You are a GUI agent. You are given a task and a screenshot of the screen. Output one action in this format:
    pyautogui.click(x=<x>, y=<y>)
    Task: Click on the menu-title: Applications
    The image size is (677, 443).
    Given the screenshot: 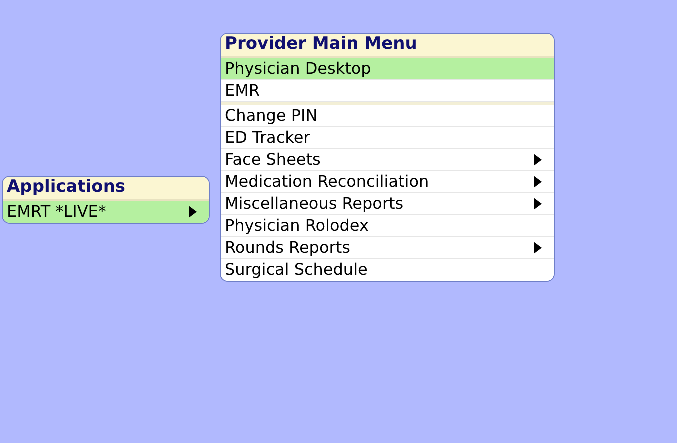 What is the action you would take?
    pyautogui.click(x=106, y=189)
    